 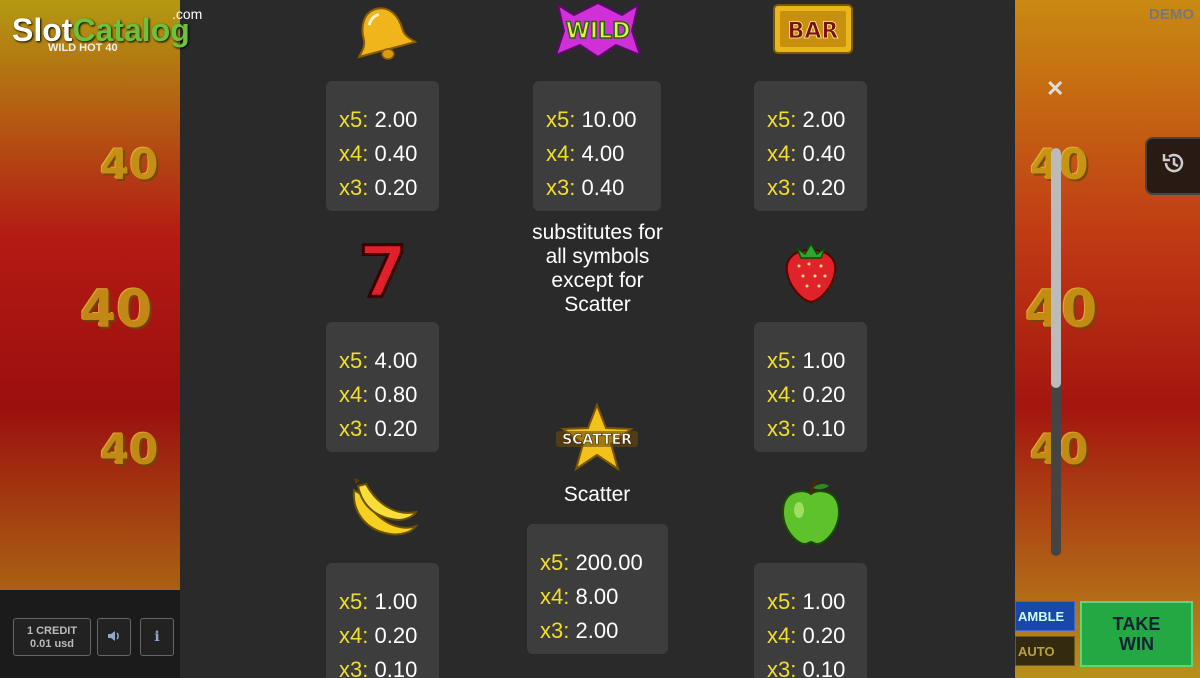 I want to click on close-paytable-button: ✕, so click(x=1055, y=89).